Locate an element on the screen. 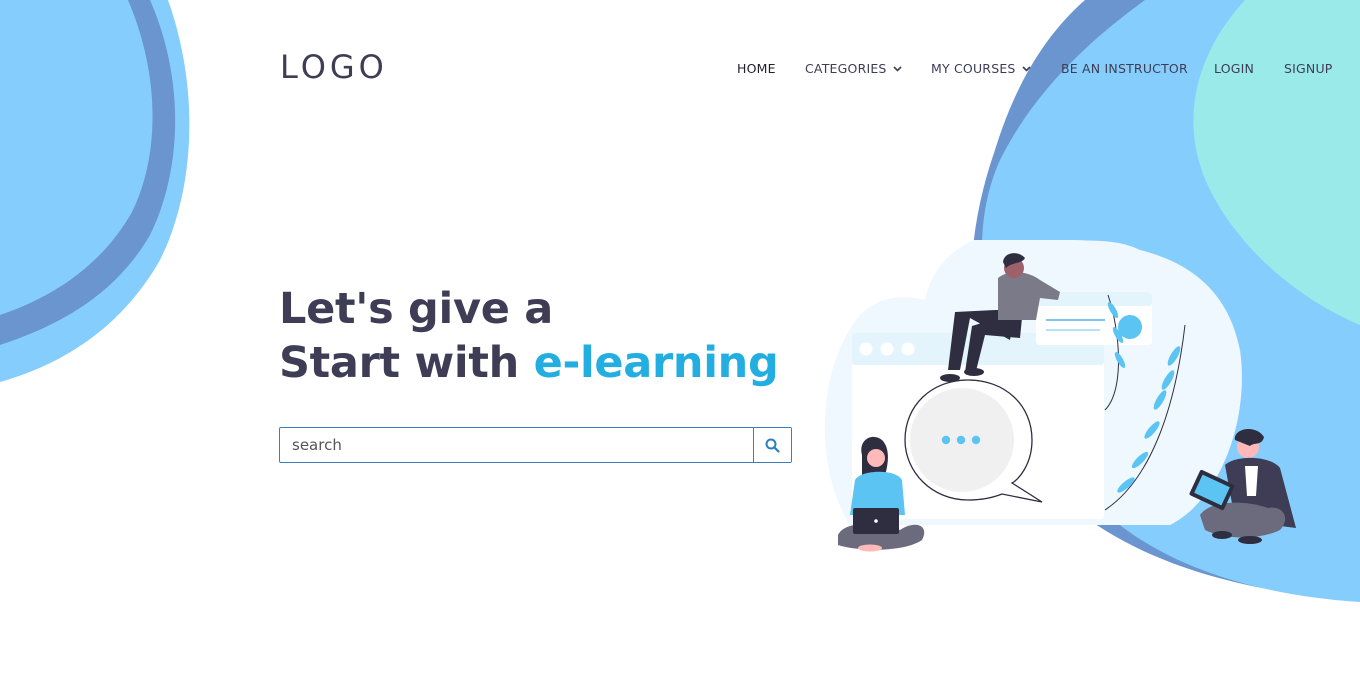 This screenshot has height=680, width=1360. nav-home: HOME is located at coordinates (756, 68).